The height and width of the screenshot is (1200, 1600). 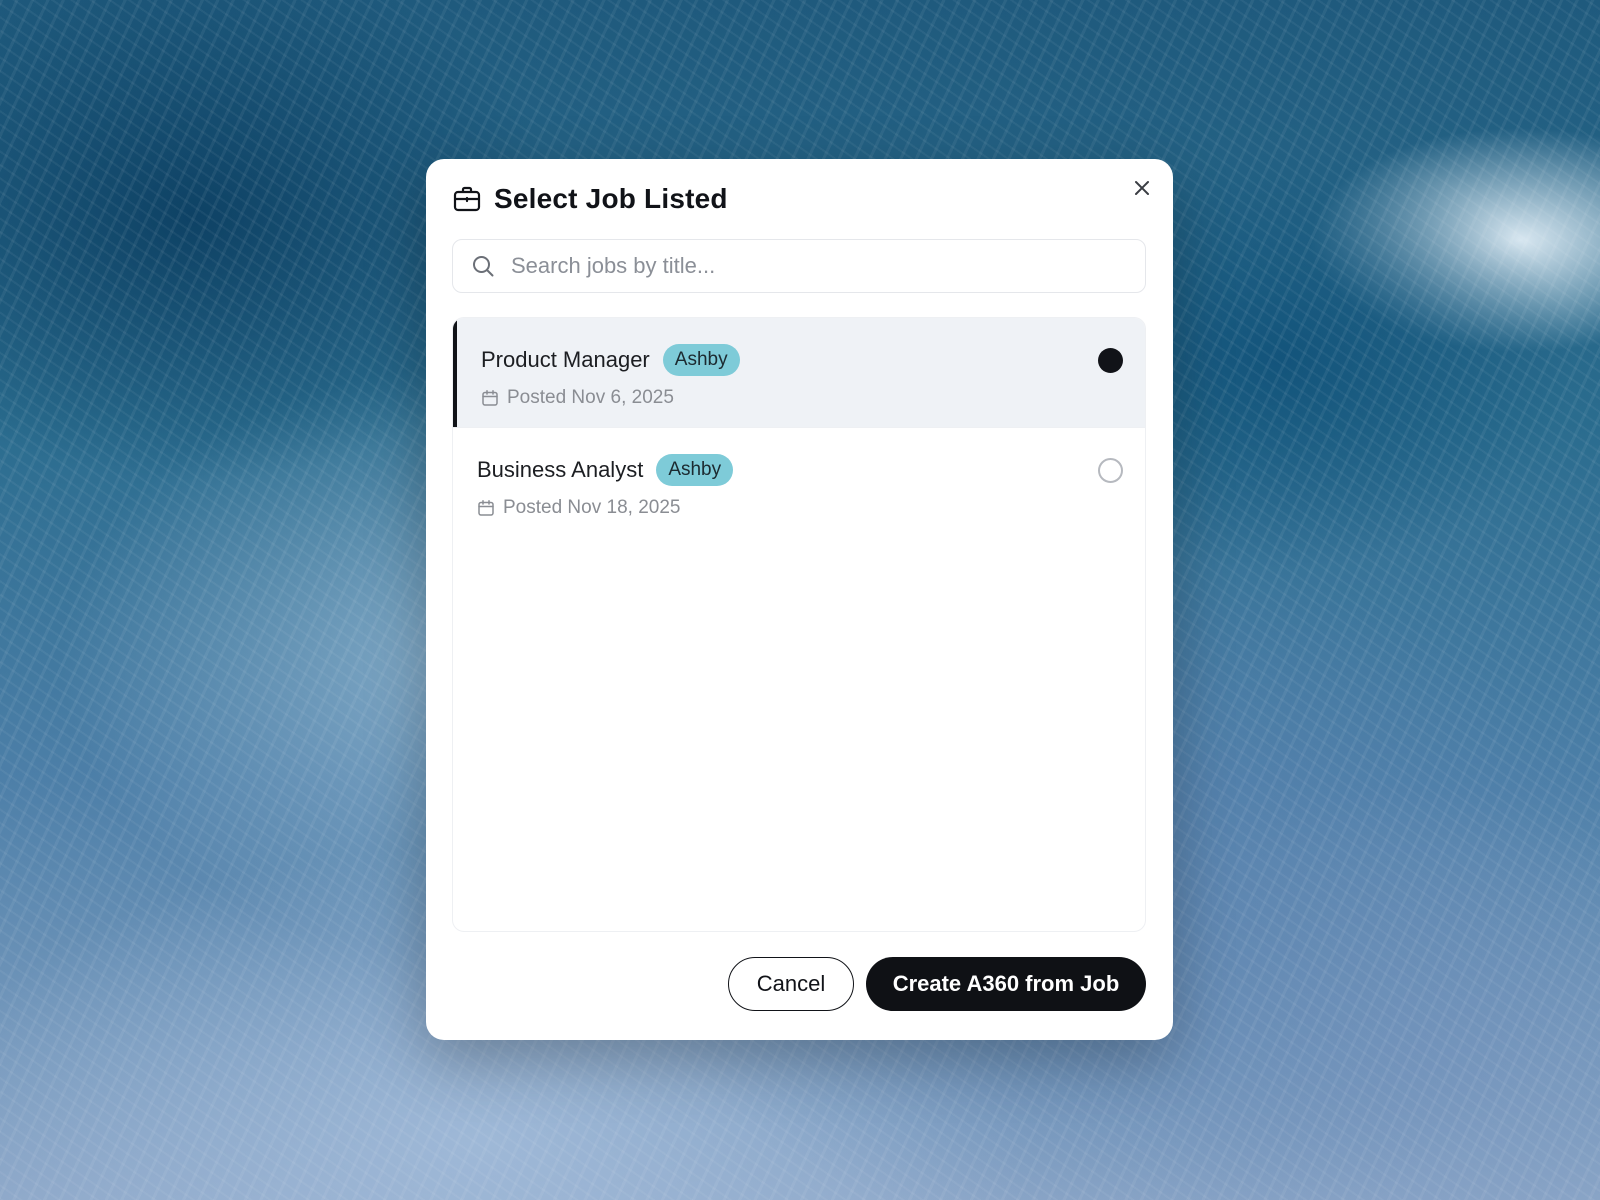 I want to click on search-input, so click(x=811, y=266).